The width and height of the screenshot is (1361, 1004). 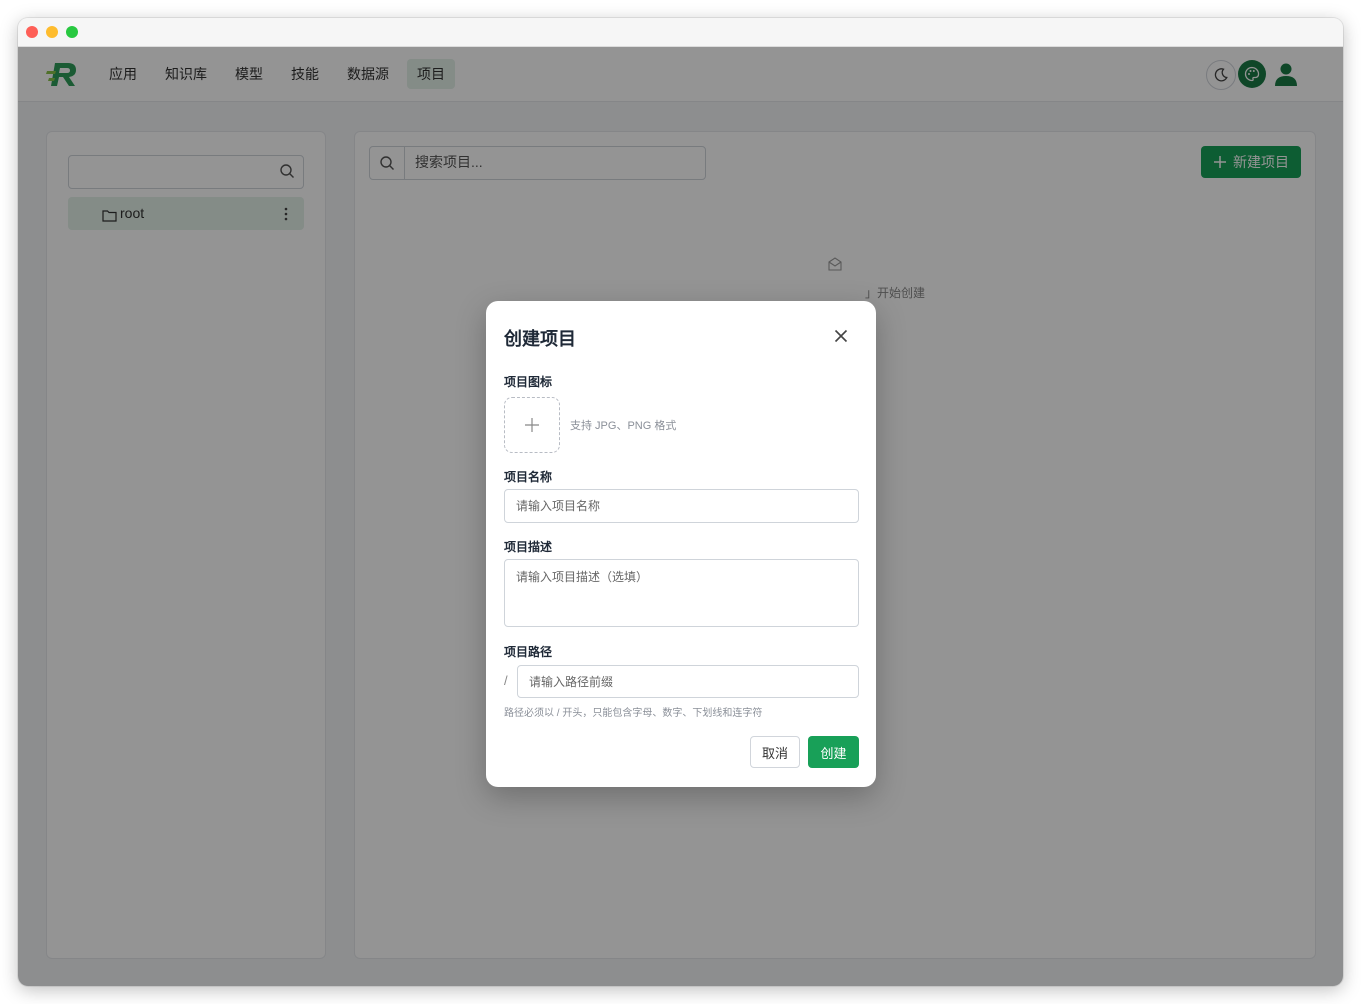 What do you see at coordinates (72, 32) in the screenshot?
I see `maximize-window-button` at bounding box center [72, 32].